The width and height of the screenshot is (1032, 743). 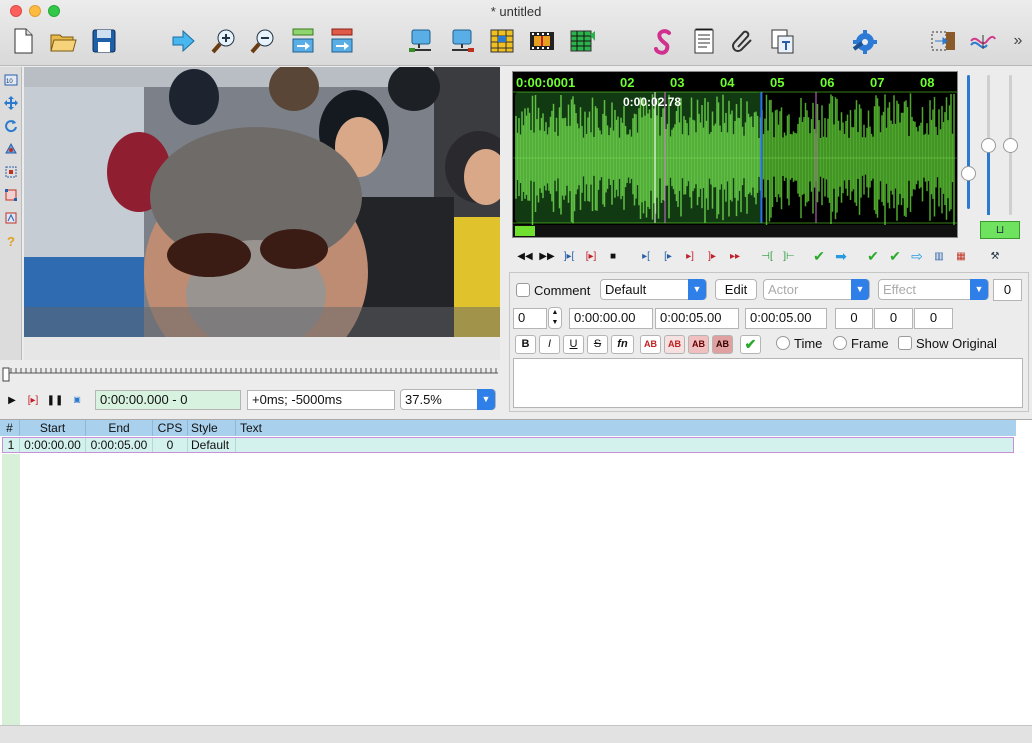 What do you see at coordinates (653, 289) in the screenshot?
I see `style-select: Default ▼` at bounding box center [653, 289].